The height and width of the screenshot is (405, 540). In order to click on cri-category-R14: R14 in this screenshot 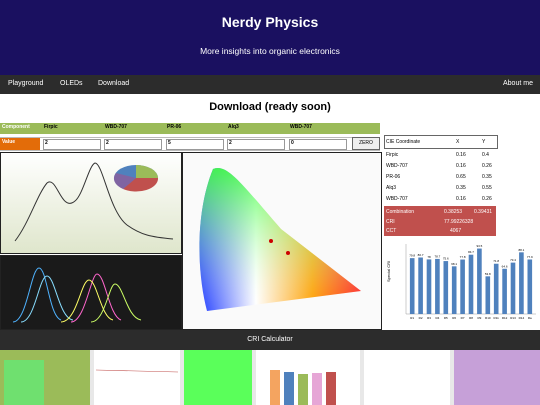, I will do `click(522, 318)`.